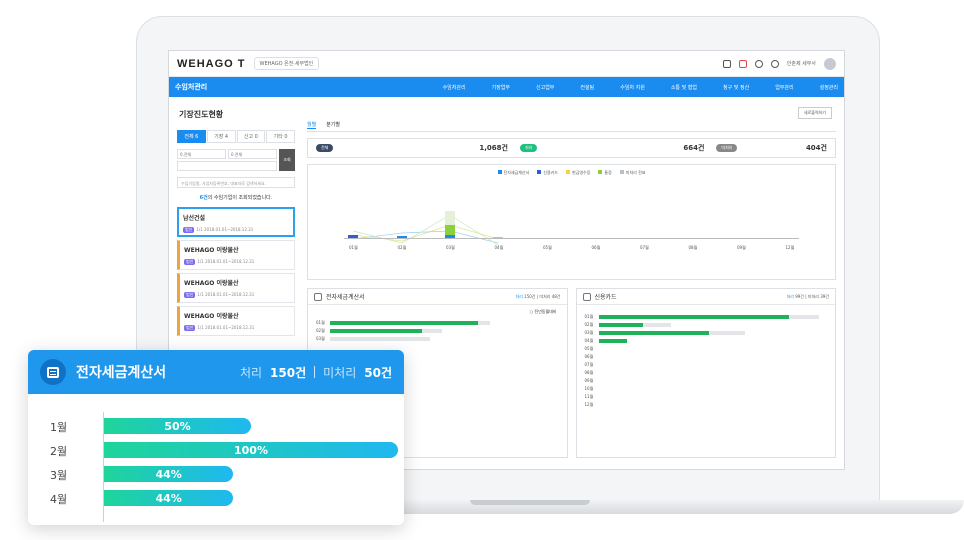  I want to click on document-icon, so click(726, 63).